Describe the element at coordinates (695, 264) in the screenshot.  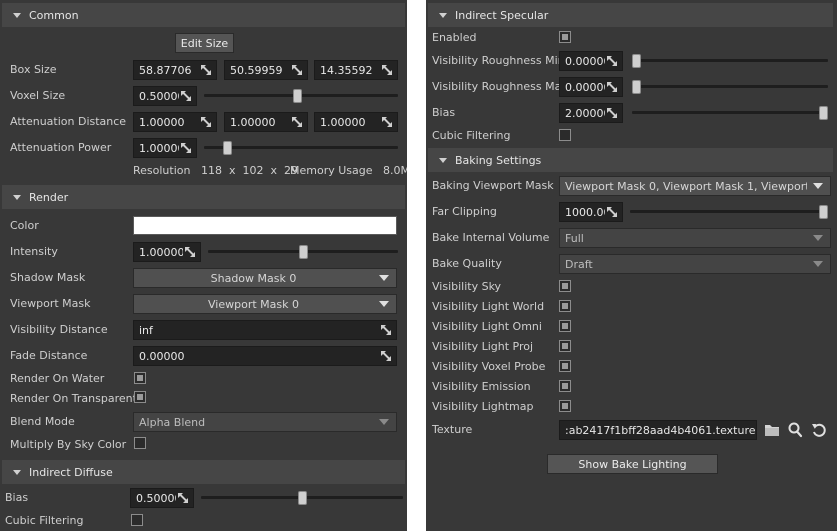
I see `bake-quality-dropdown: Draft` at that location.